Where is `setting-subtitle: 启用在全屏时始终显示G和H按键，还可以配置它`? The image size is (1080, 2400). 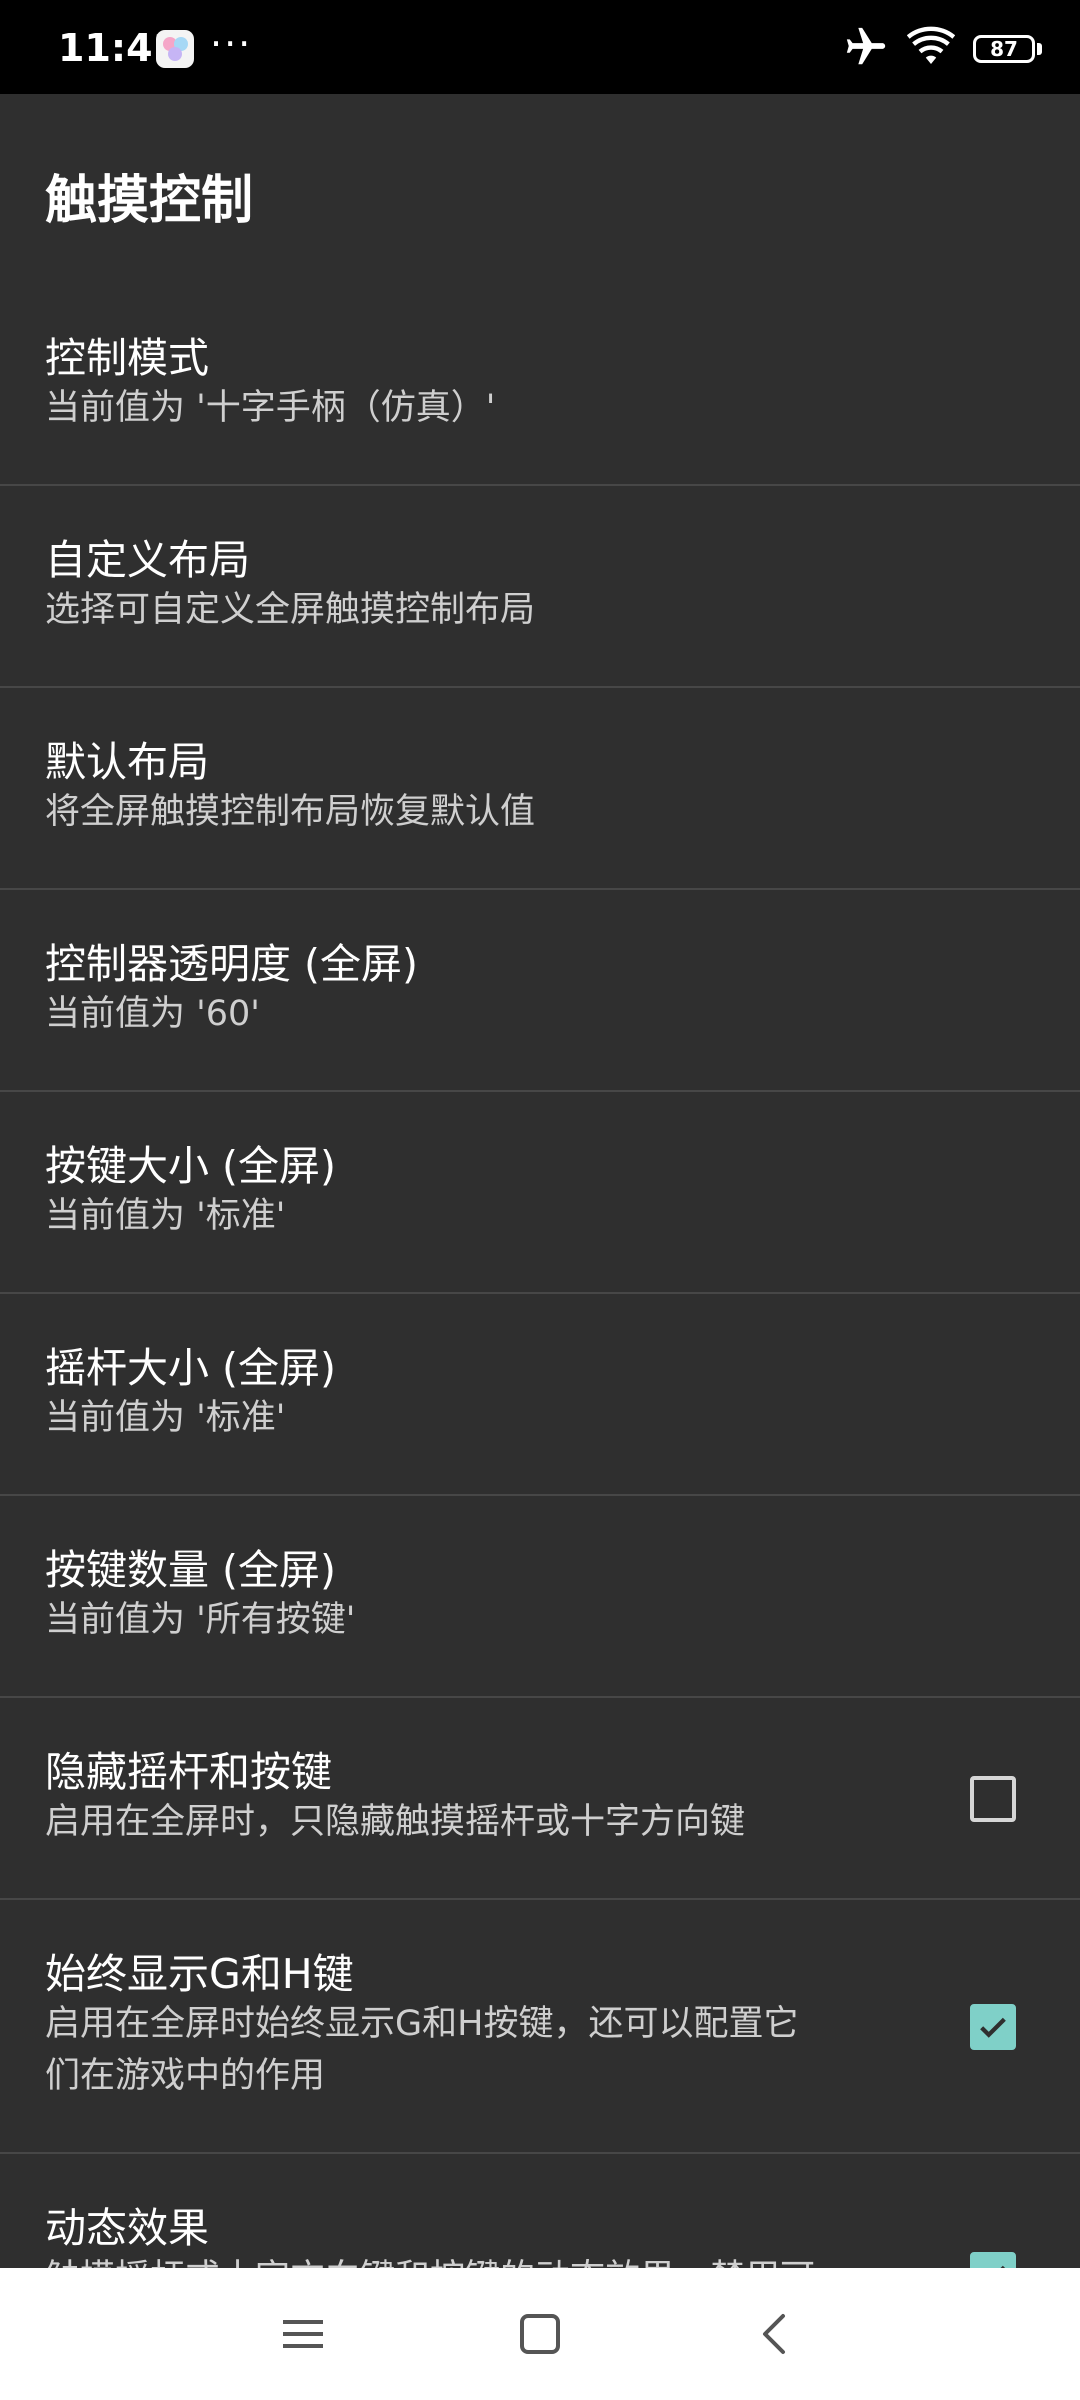
setting-subtitle: 启用在全屏时始终显示G和H按键，还可以配置它 is located at coordinates (422, 2024).